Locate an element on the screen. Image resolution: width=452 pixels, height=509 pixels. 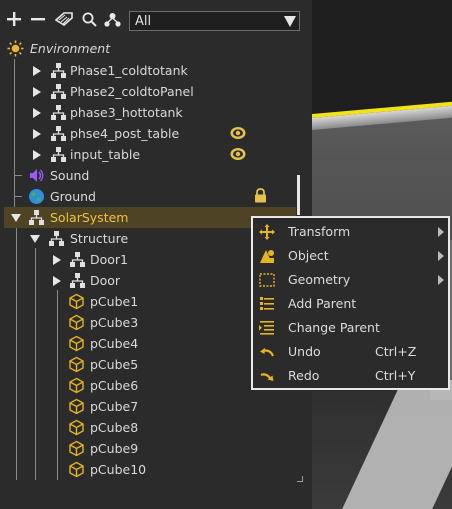
add-parent-icon is located at coordinates (267, 303).